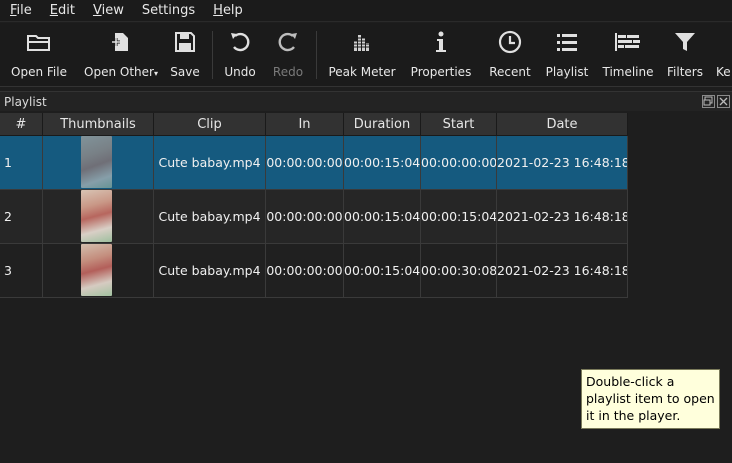 This screenshot has height=463, width=732. I want to click on properties-label: Properties, so click(441, 72).